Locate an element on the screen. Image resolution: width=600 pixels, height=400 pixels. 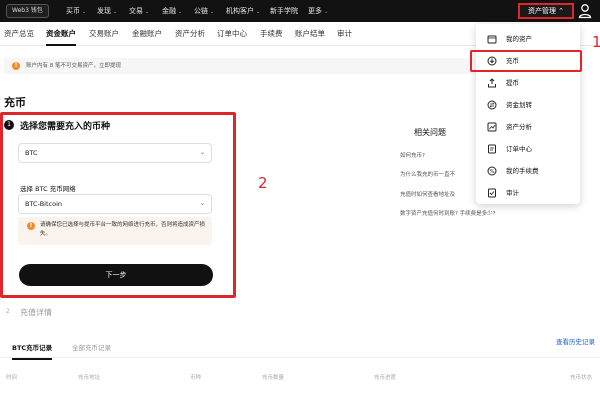
nav-label: 更多 is located at coordinates (315, 11).